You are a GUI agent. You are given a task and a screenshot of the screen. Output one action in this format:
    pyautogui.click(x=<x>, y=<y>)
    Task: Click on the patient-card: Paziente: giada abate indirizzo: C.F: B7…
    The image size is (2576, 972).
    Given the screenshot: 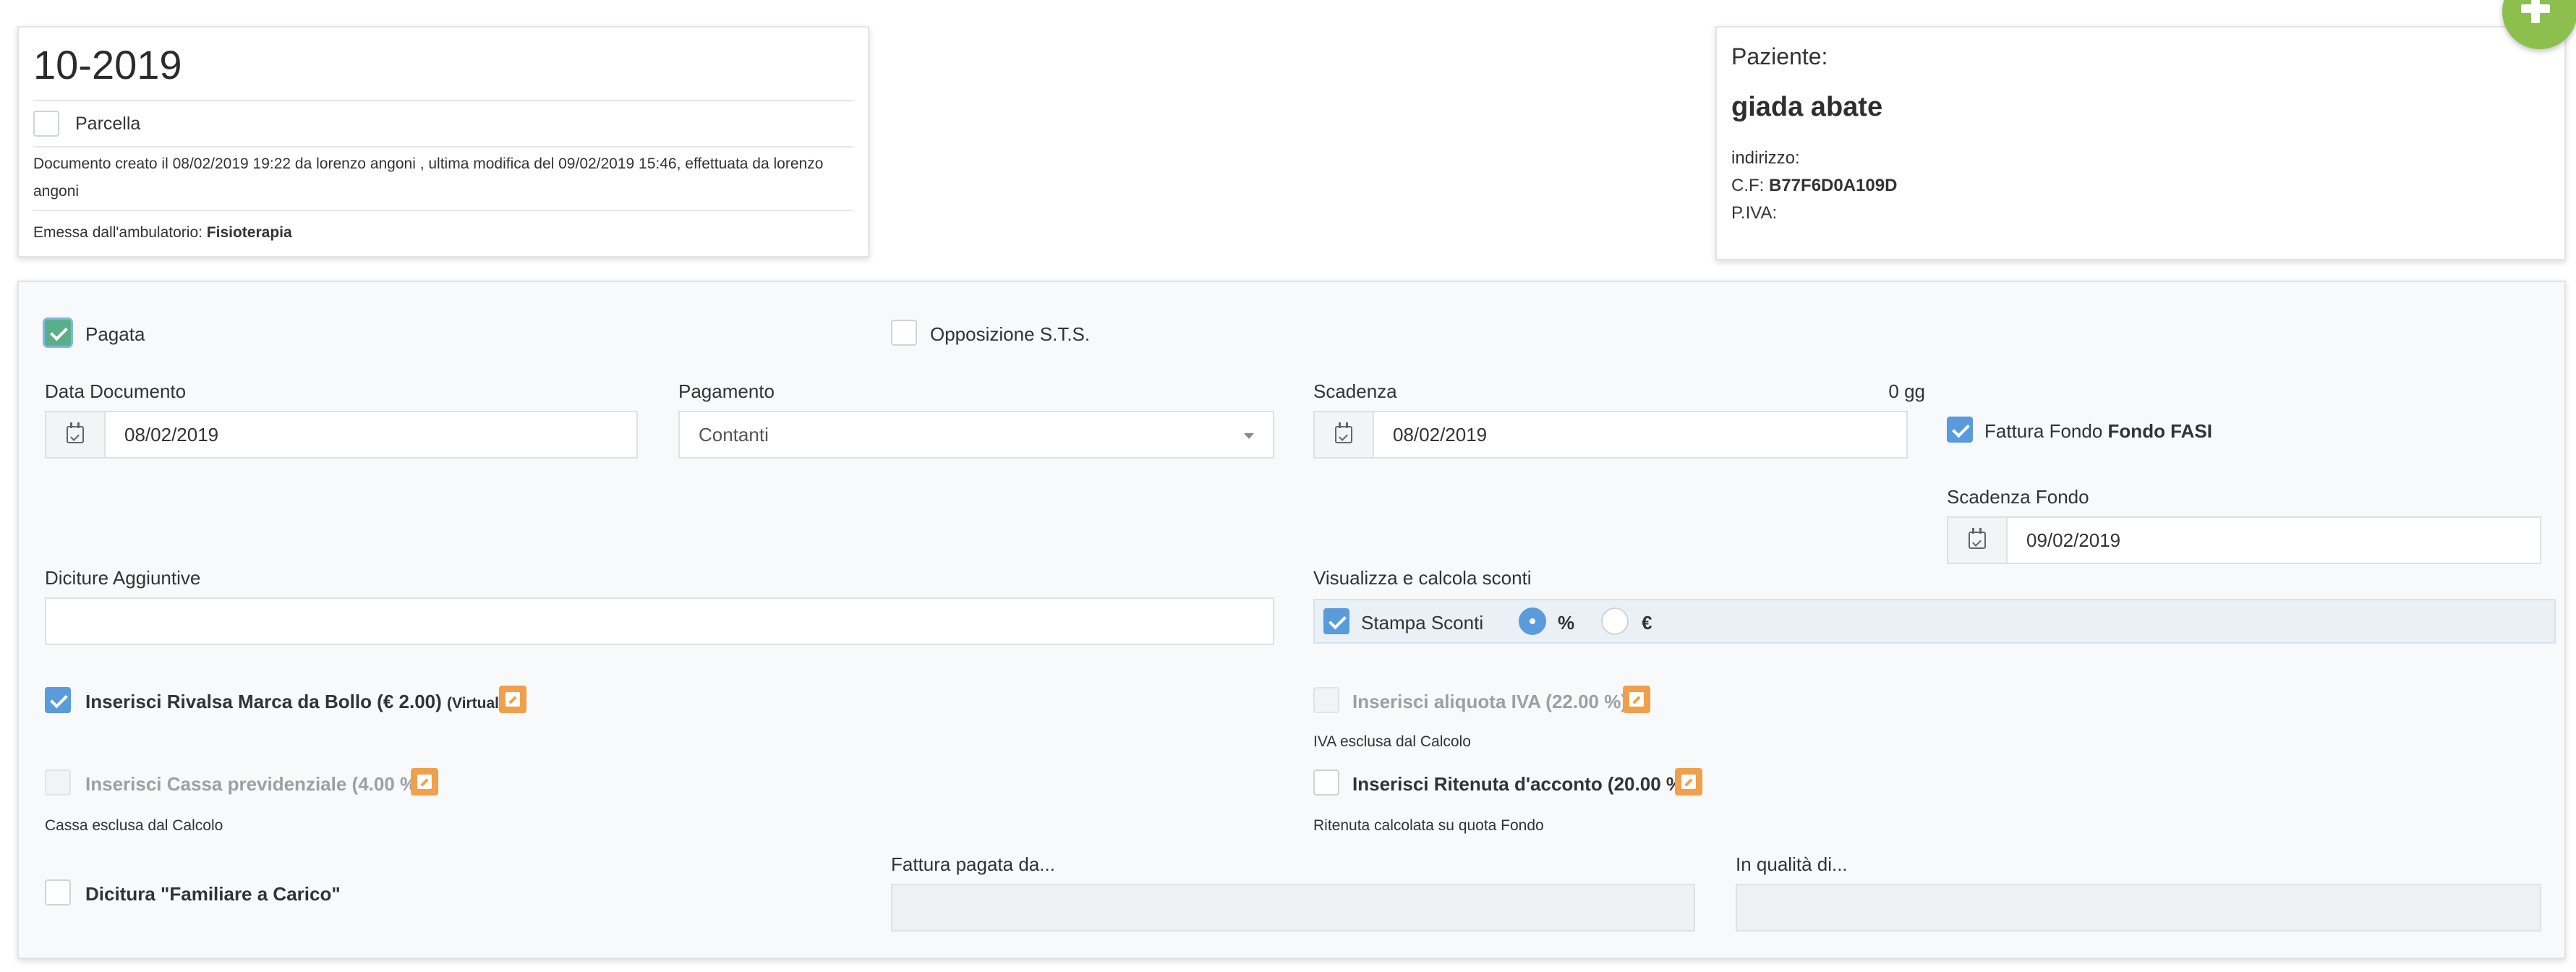 What is the action you would take?
    pyautogui.click(x=2140, y=143)
    